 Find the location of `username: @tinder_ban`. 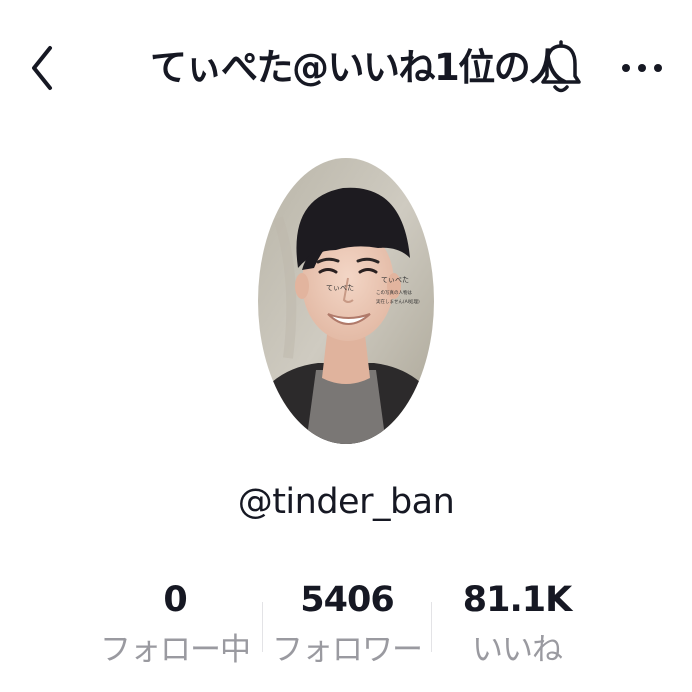

username: @tinder_ban is located at coordinates (346, 502).